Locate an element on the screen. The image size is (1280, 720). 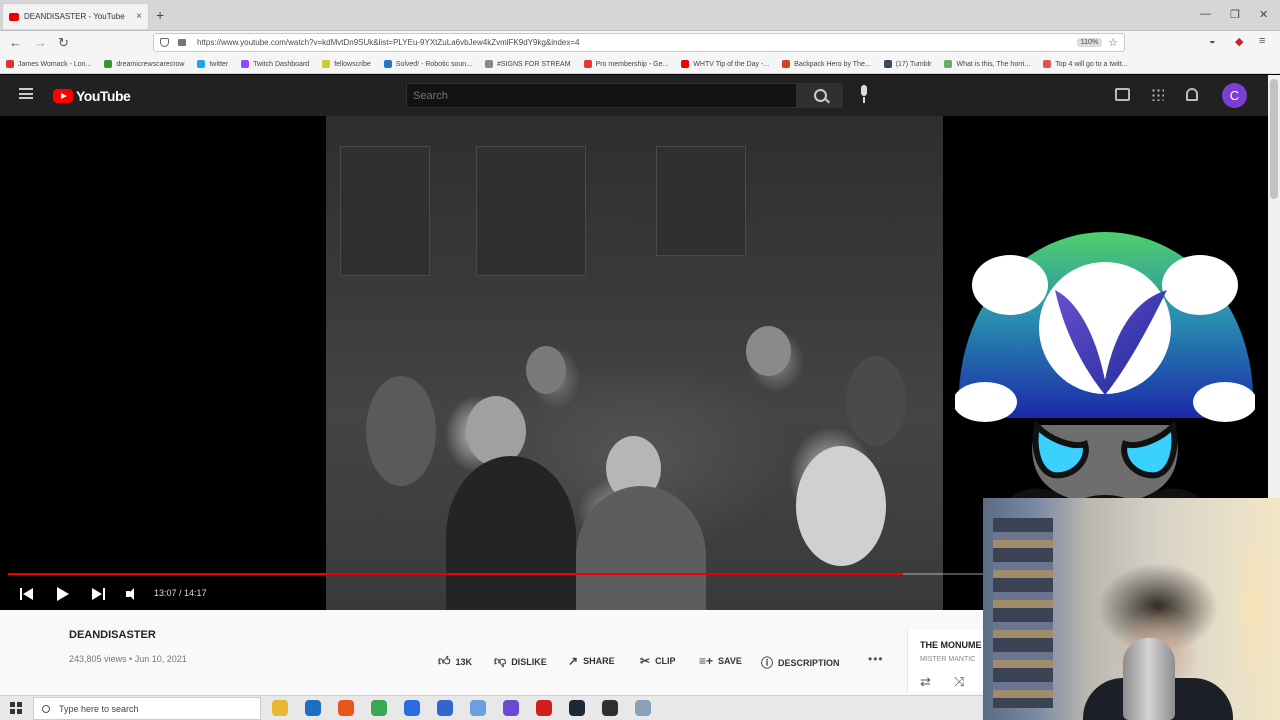
maximize-icon: ❐ is located at coordinates (1235, 14).